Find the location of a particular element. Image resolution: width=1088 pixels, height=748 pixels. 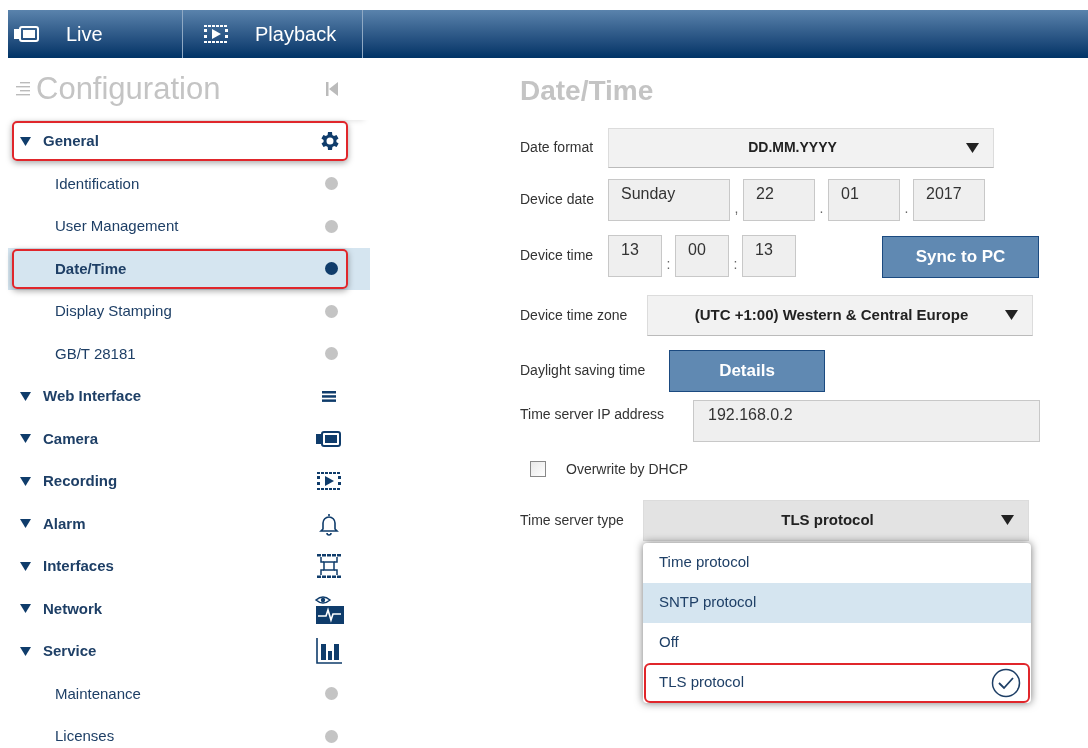

minute-field: 00 is located at coordinates (702, 256).